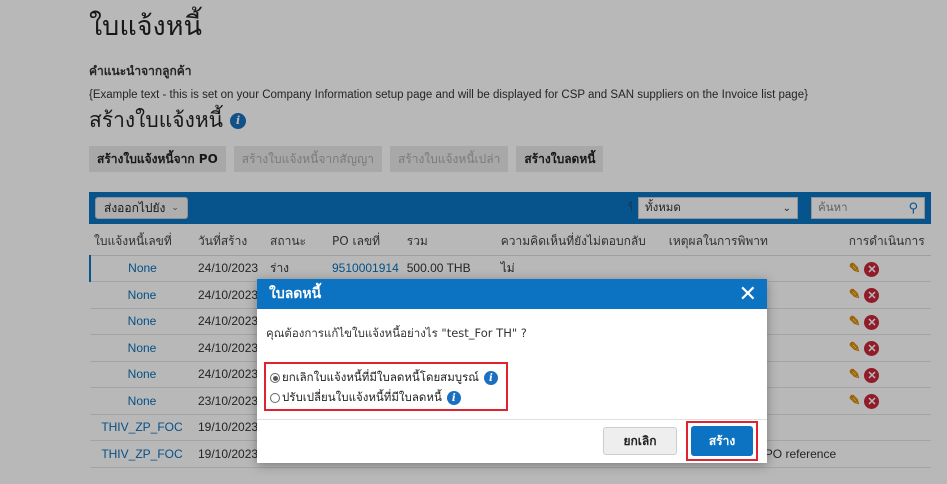  What do you see at coordinates (275, 378) in the screenshot?
I see `radio-cancel-invoice` at bounding box center [275, 378].